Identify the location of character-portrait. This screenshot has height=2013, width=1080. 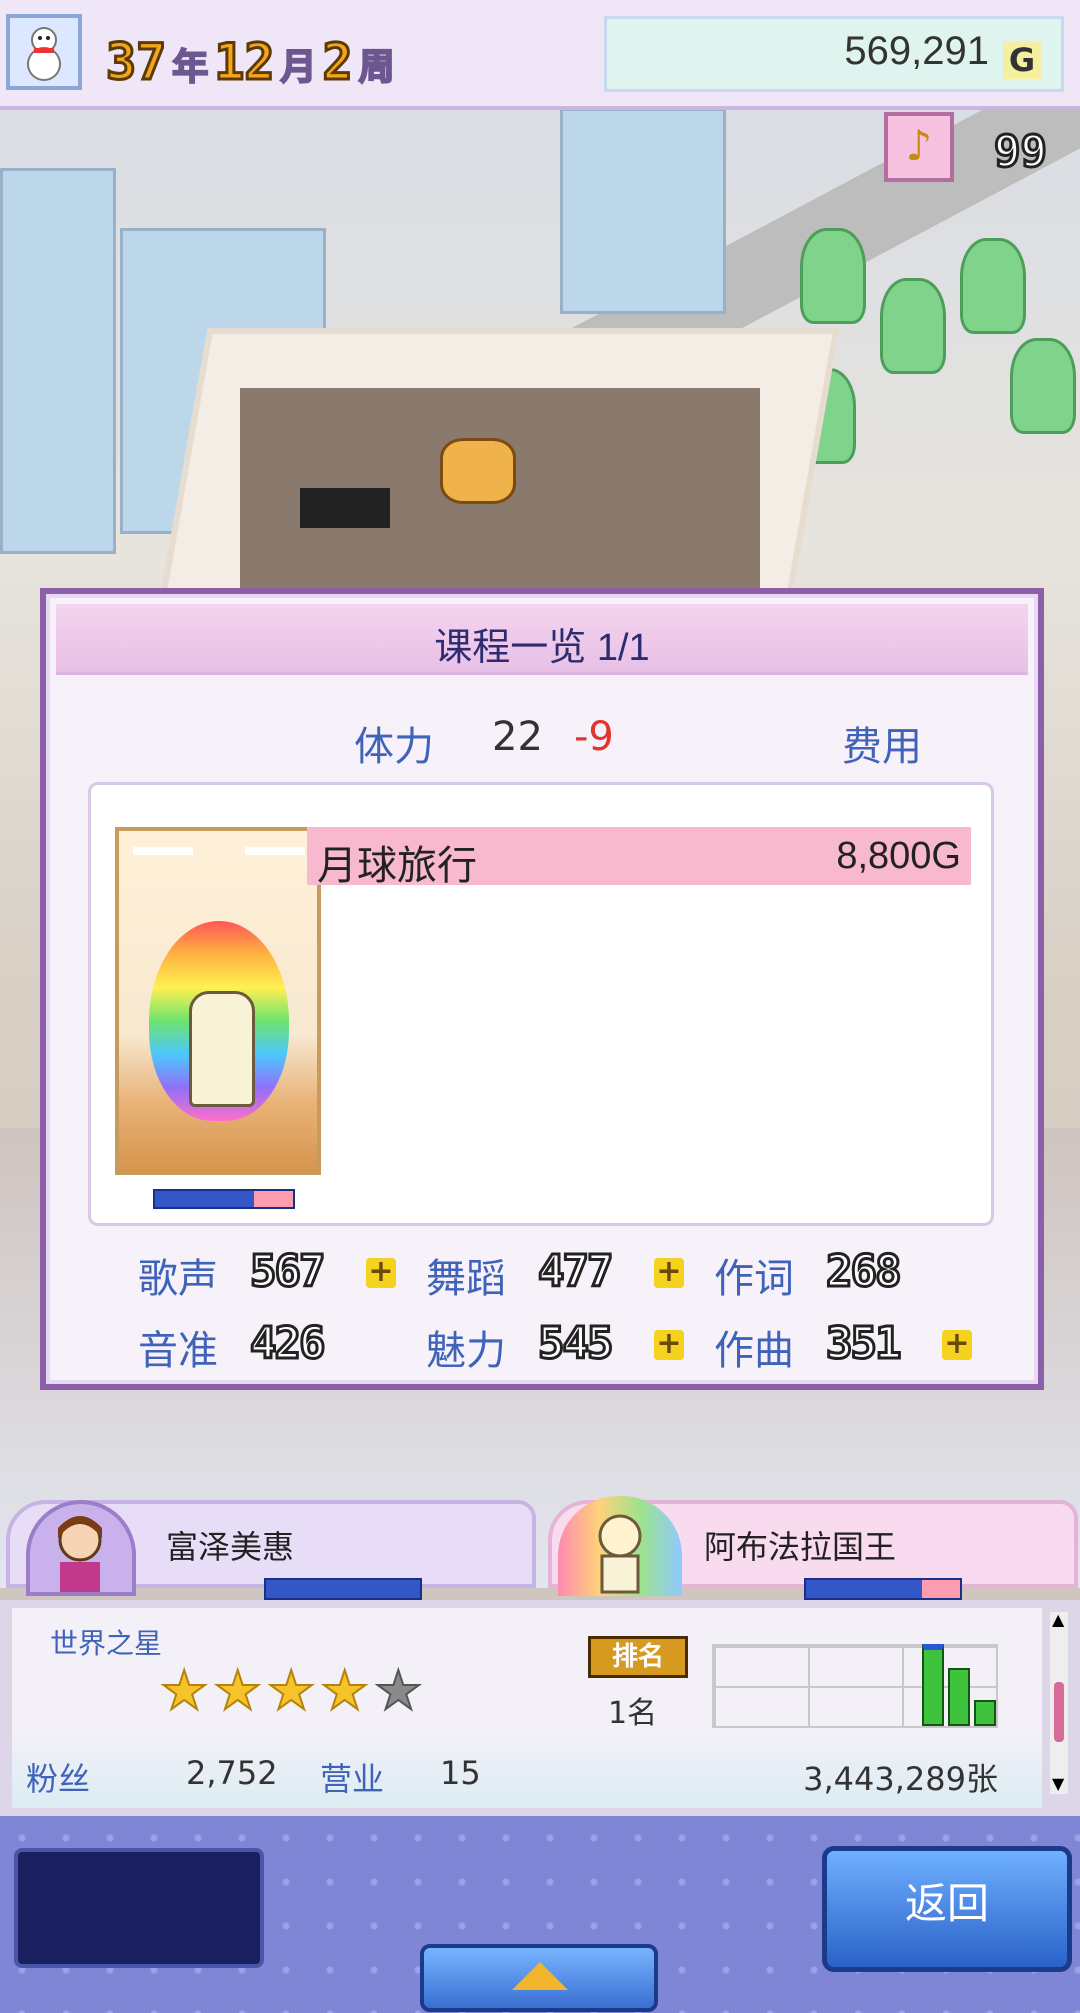
(218, 1001).